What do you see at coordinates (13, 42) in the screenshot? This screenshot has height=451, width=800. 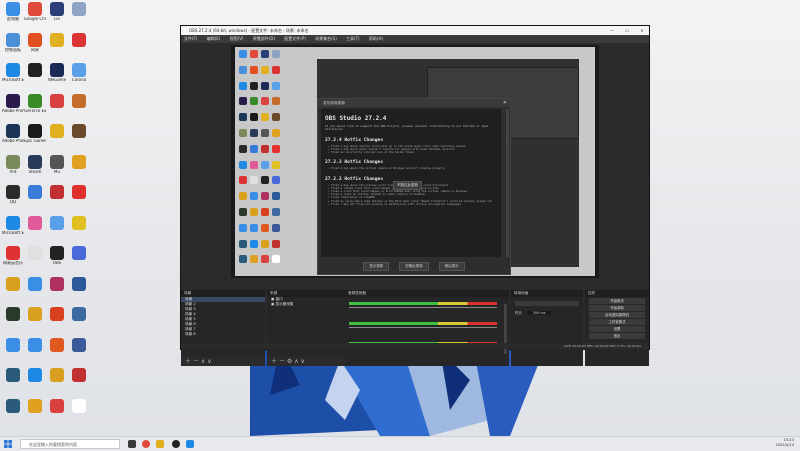 I see `desktop-icon: 控制面板` at bounding box center [13, 42].